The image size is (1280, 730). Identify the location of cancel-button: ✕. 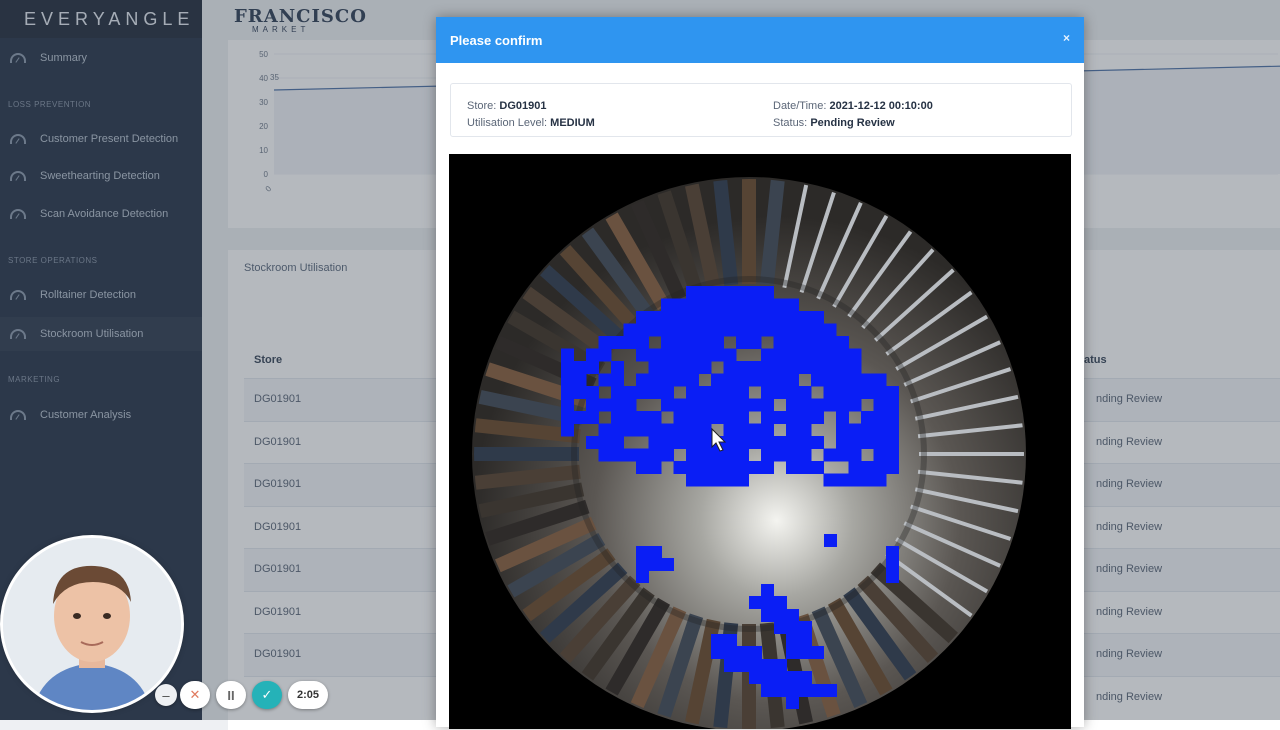
(195, 695).